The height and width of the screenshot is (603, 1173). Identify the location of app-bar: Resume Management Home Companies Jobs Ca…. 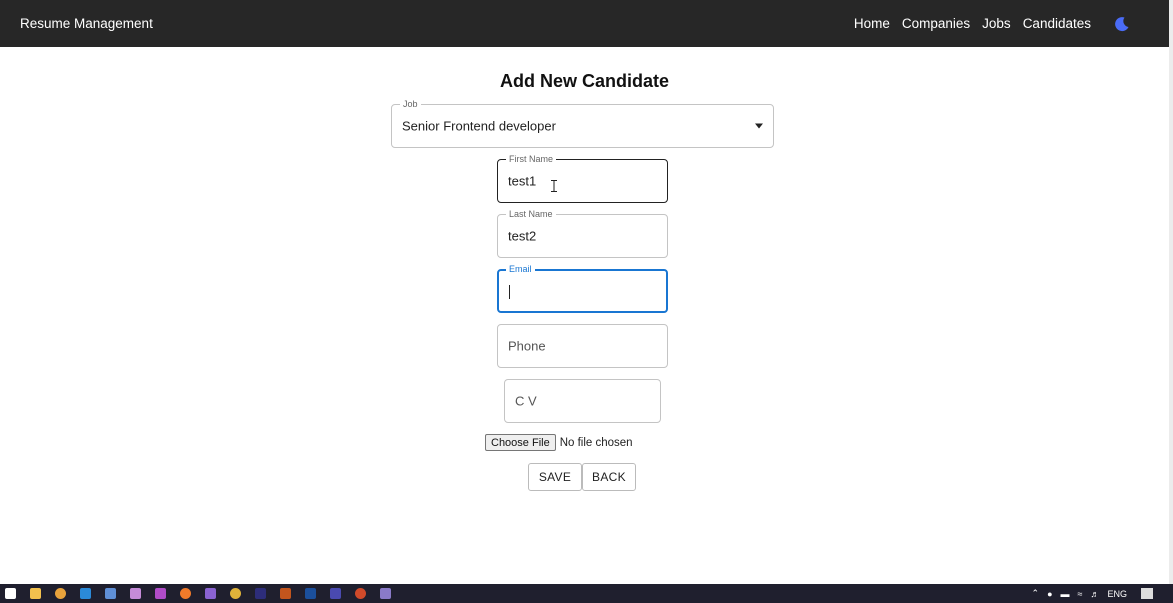
(584, 23).